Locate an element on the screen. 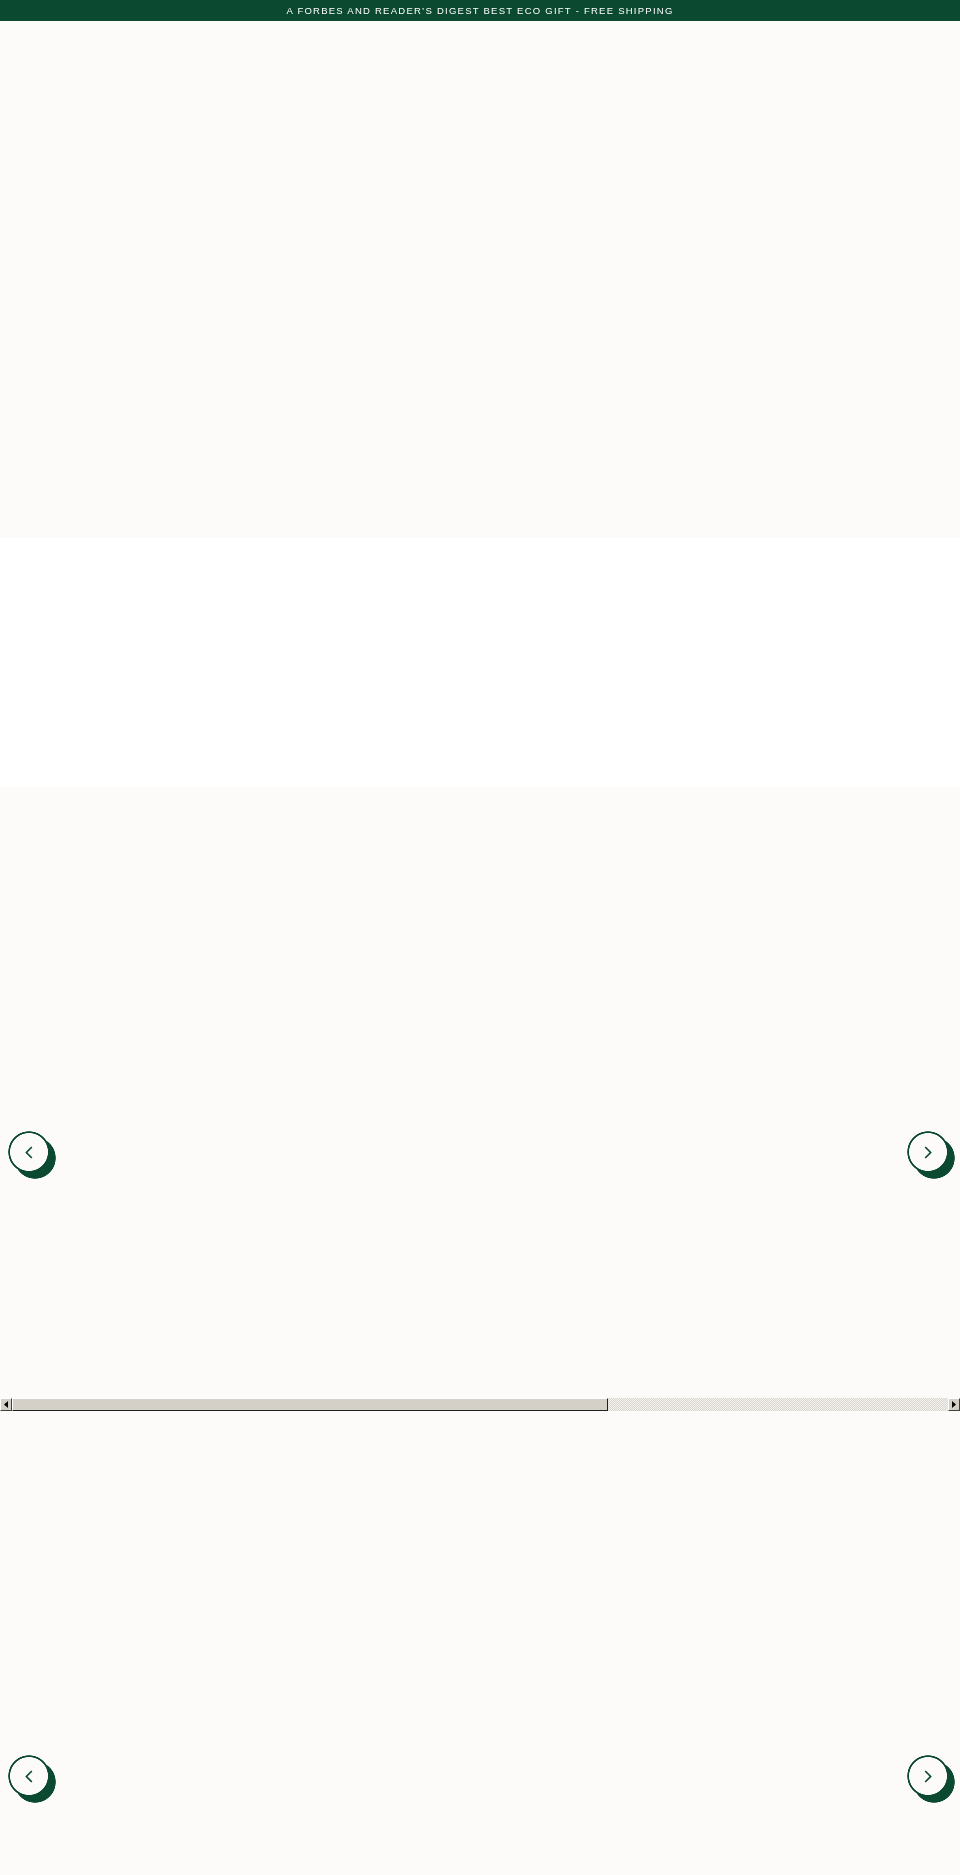 The image size is (960, 1875). scroll-right-button is located at coordinates (954, 1404).